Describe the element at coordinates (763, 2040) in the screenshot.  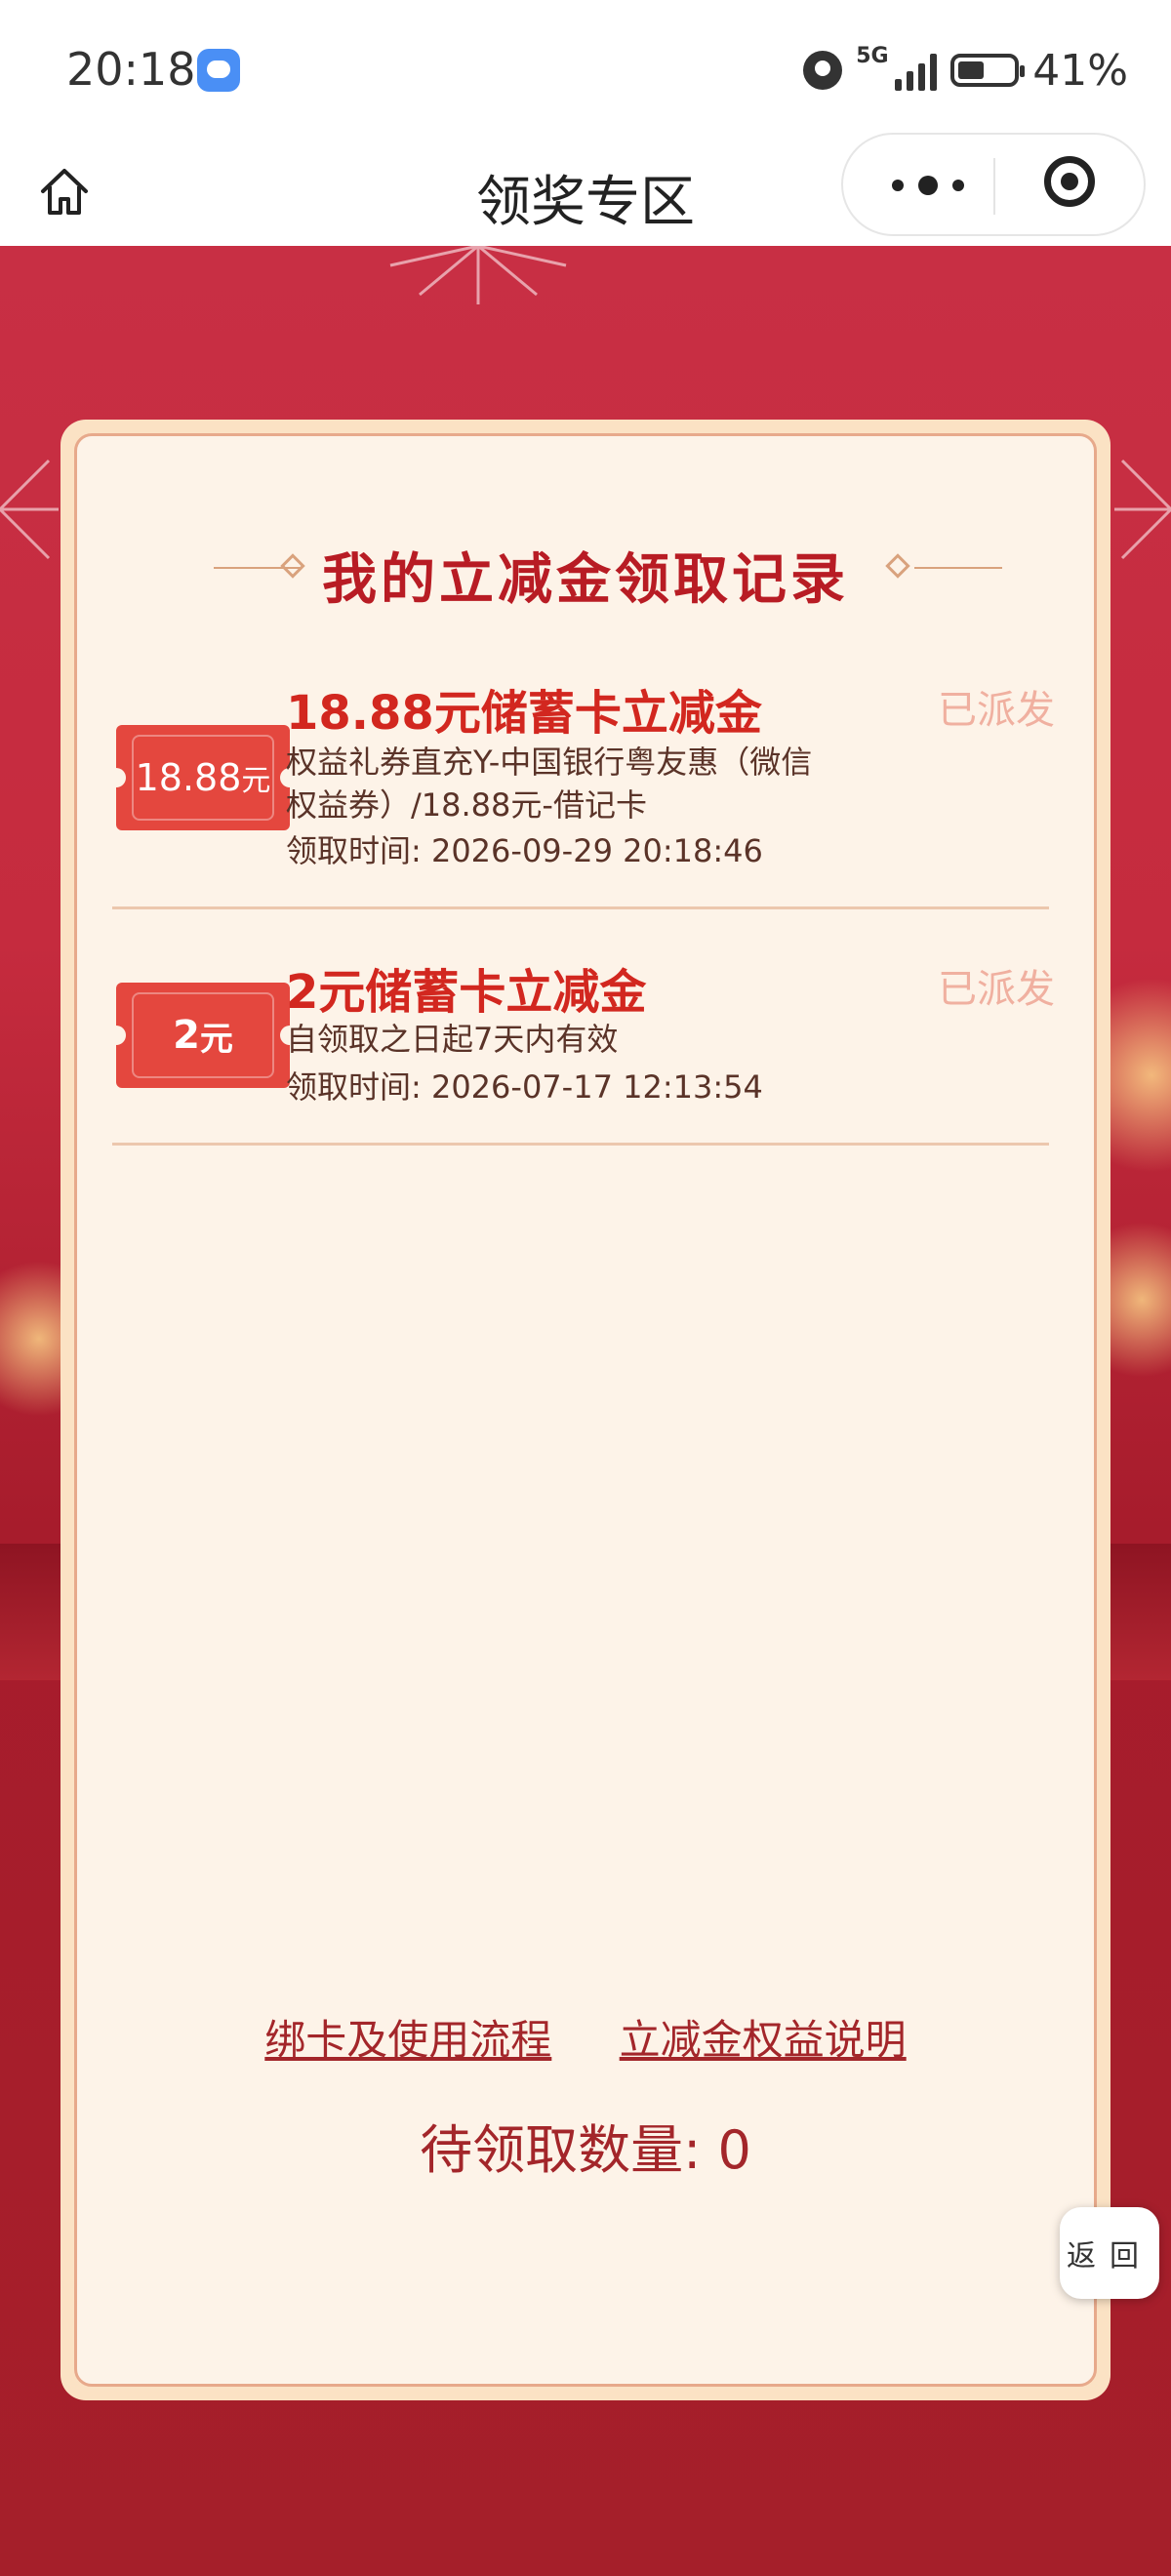
I see `rights-description-link: 立减金权益说明` at that location.